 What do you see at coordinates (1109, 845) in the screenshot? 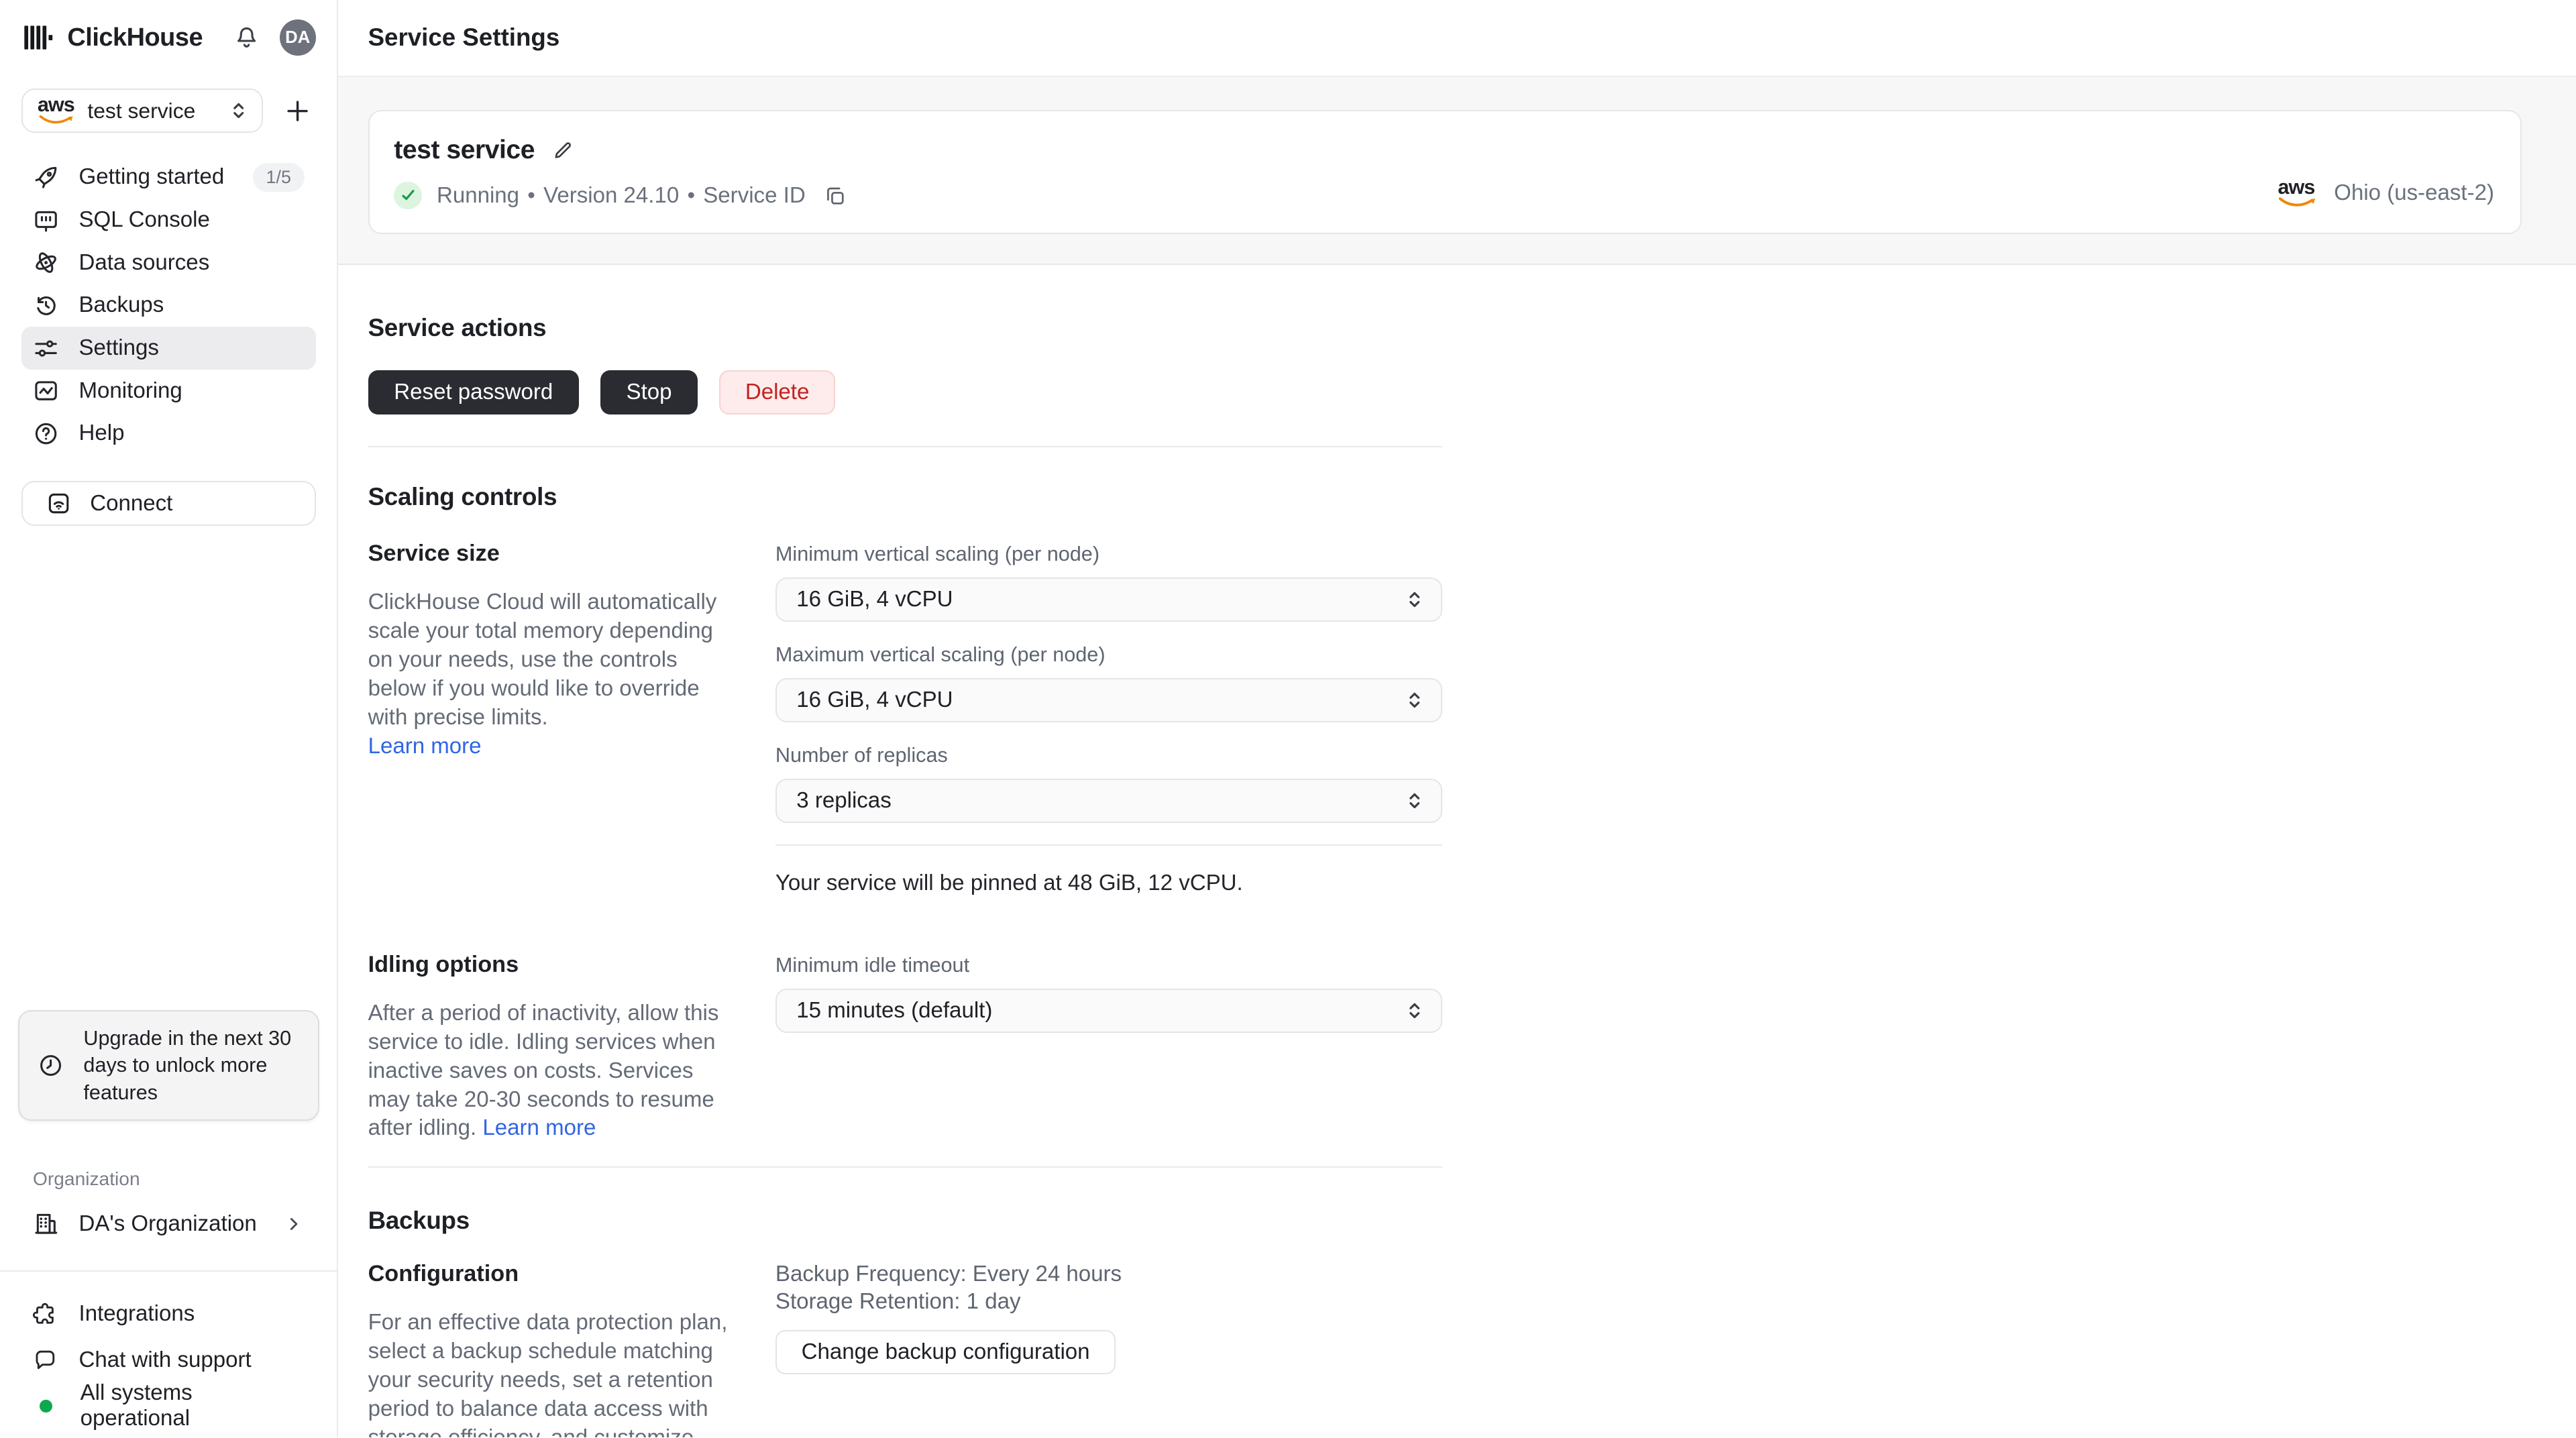
I see `scaling-sub-divider` at bounding box center [1109, 845].